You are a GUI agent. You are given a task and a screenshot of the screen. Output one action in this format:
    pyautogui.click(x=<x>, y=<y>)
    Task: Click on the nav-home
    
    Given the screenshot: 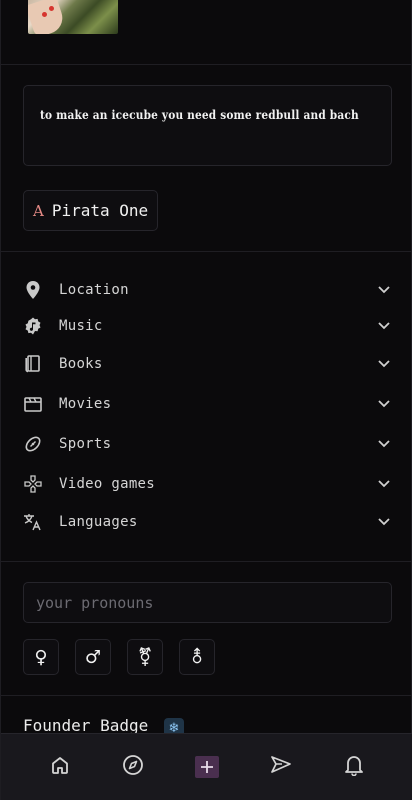 What is the action you would take?
    pyautogui.click(x=60, y=767)
    